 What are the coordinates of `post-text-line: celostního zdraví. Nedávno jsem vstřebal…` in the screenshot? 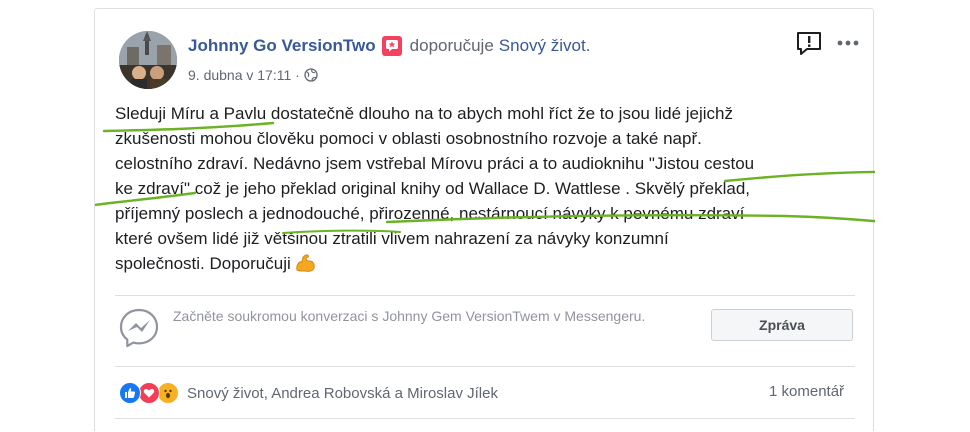 It's located at (435, 163).